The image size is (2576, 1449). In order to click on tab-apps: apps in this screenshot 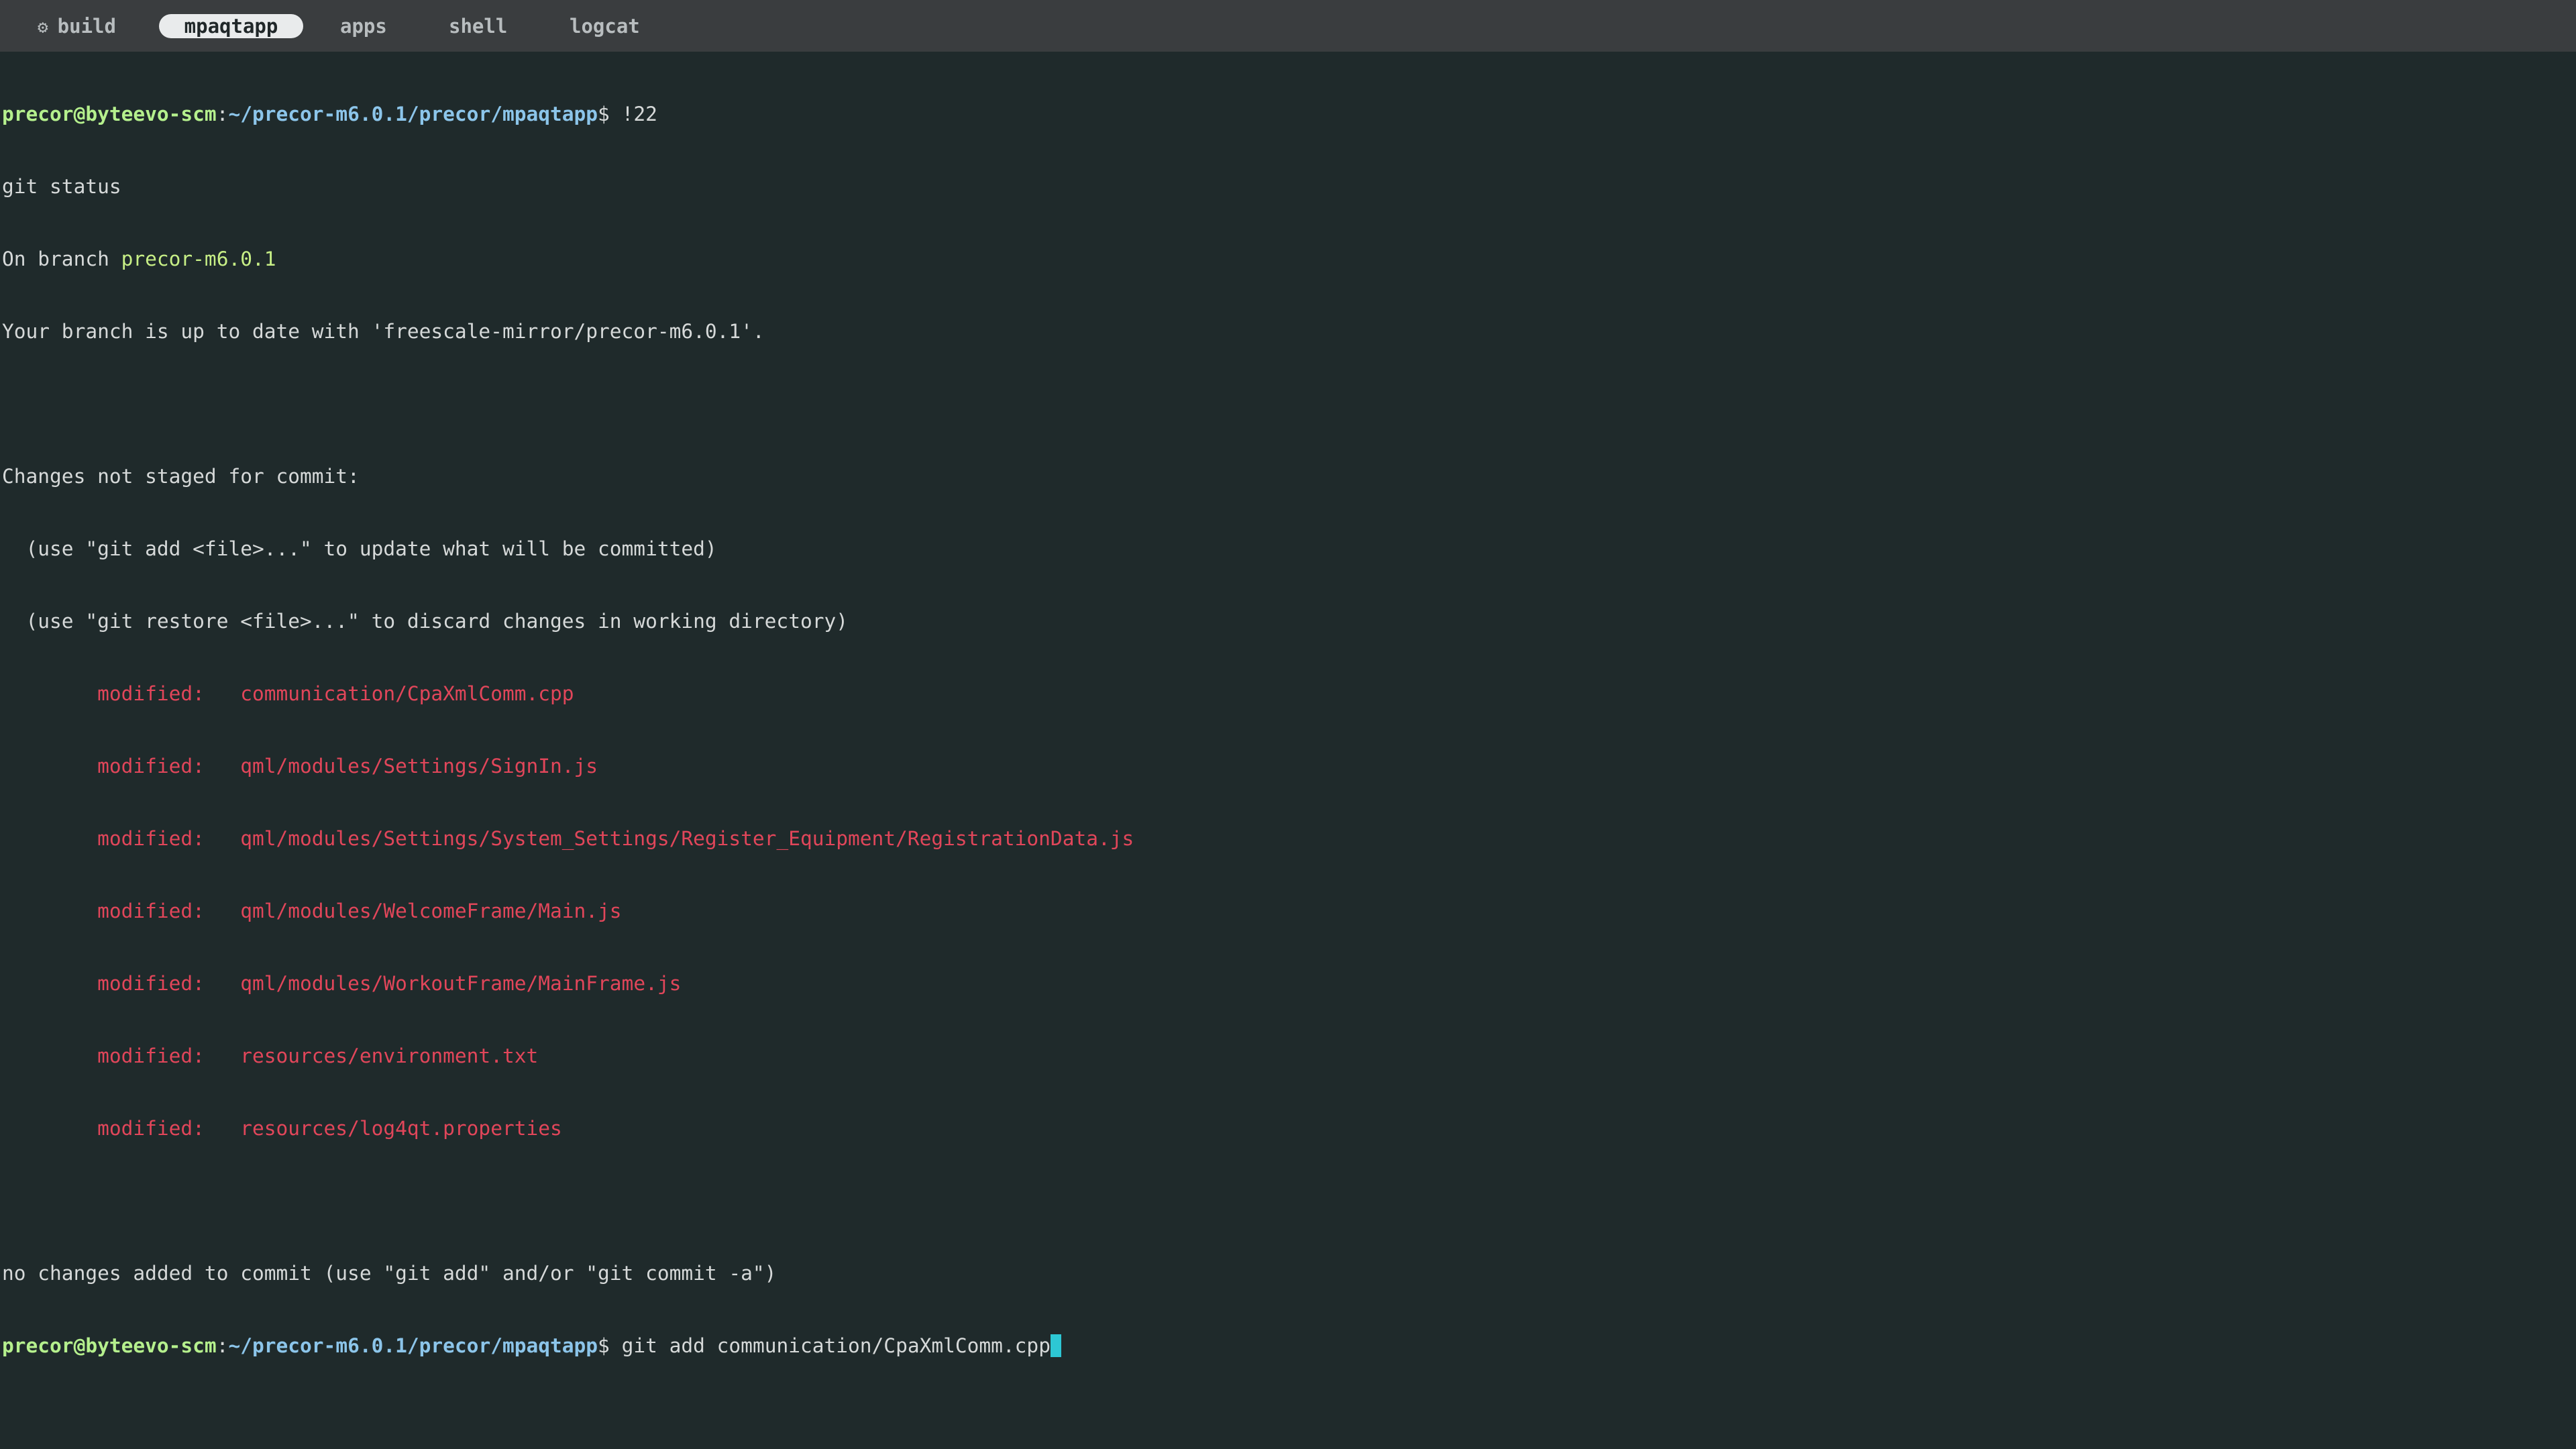, I will do `click(363, 26)`.